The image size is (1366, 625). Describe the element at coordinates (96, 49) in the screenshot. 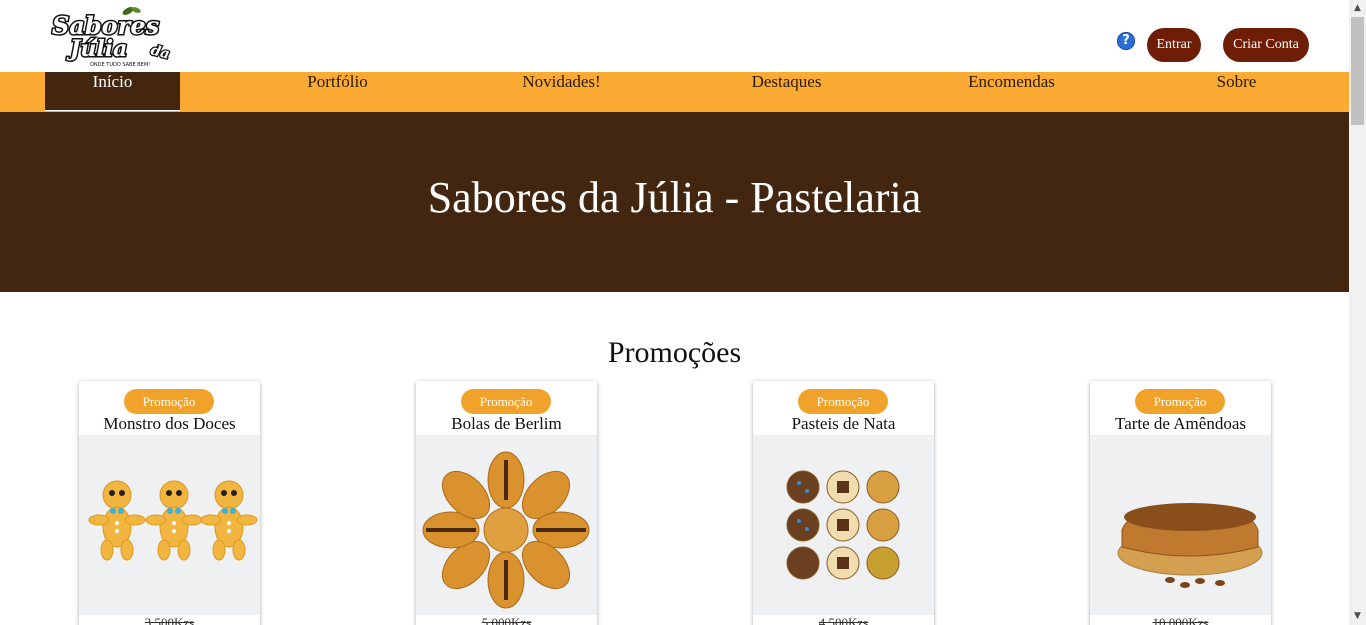

I see `svg-text: Júlia` at that location.